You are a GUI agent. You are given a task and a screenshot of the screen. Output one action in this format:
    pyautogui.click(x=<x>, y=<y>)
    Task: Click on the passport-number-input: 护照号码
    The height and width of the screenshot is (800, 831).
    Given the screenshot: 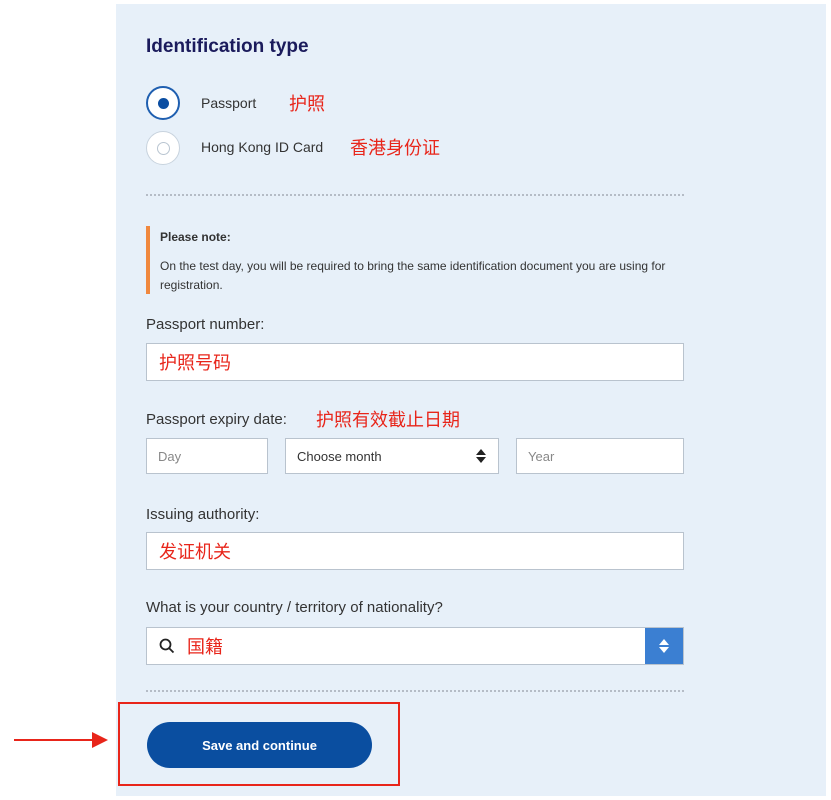 What is the action you would take?
    pyautogui.click(x=415, y=362)
    